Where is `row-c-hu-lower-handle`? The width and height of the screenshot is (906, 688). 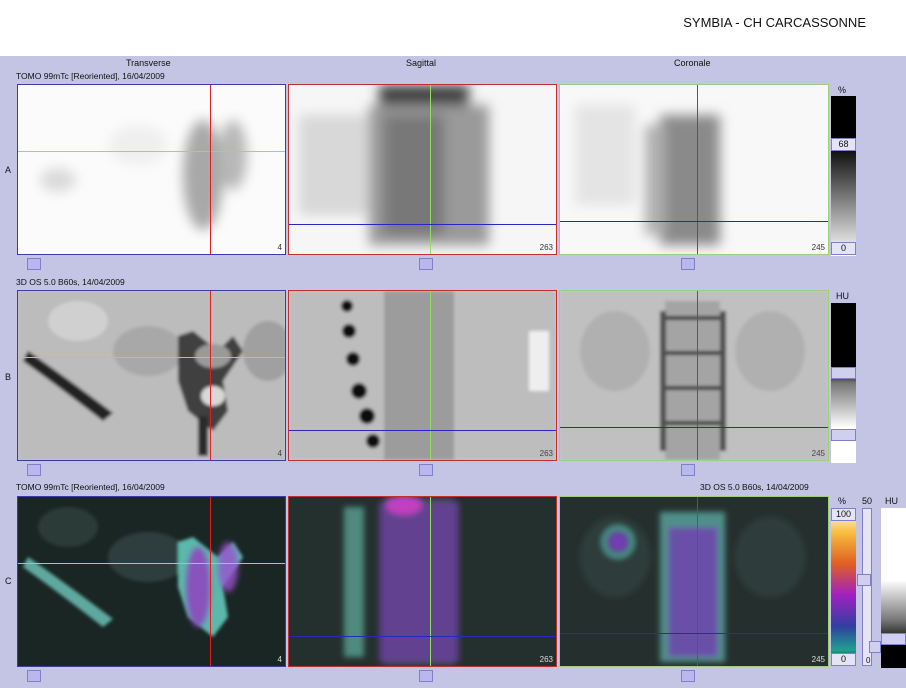 row-c-hu-lower-handle is located at coordinates (875, 647).